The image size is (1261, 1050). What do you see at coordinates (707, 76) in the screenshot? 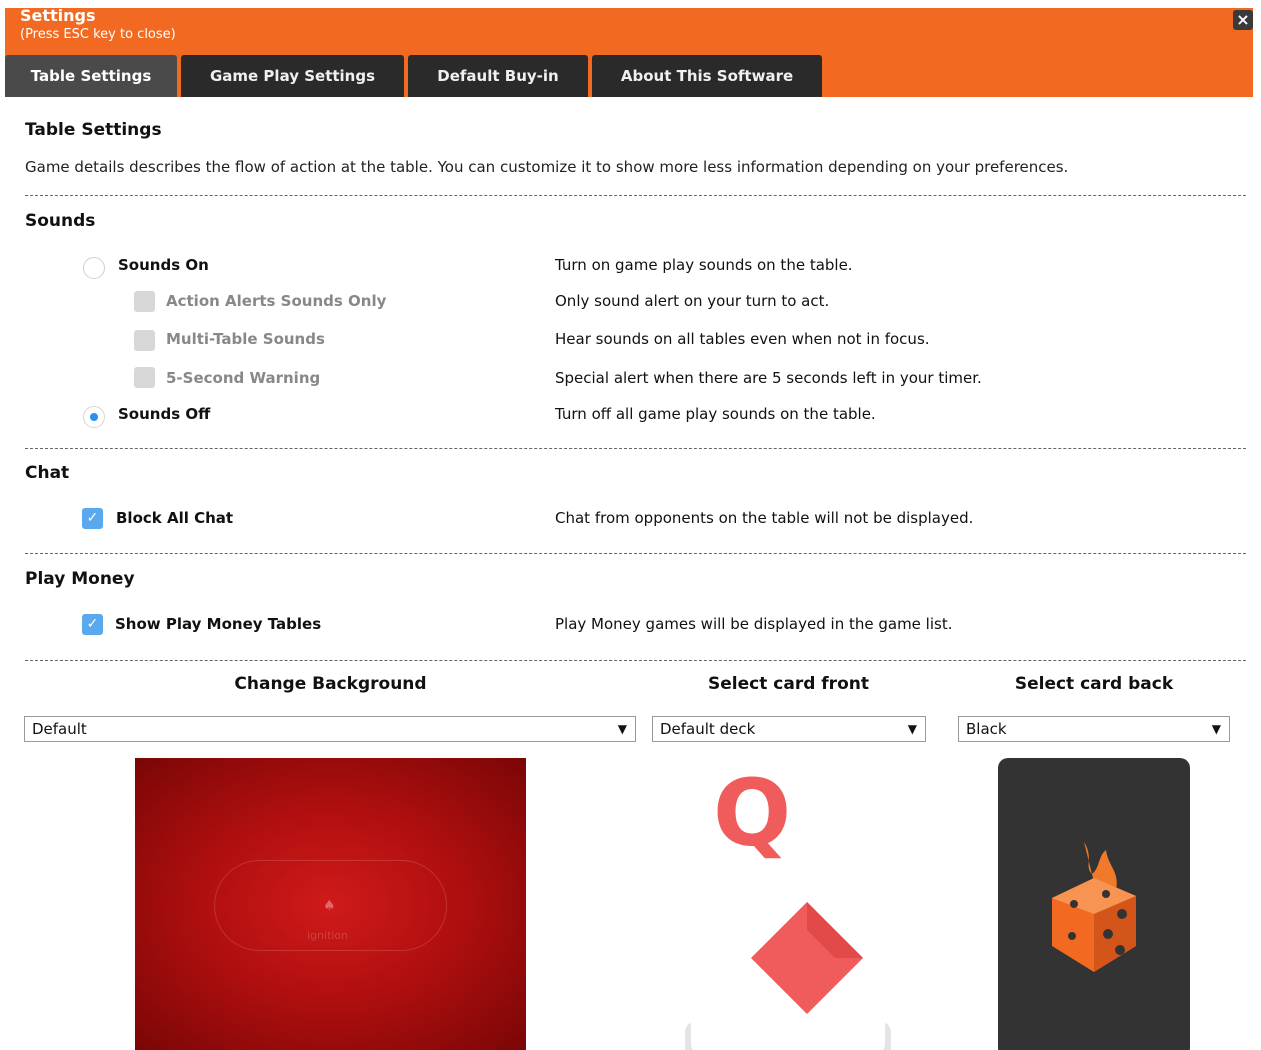
I see `tab-about-this-software: About This Software` at bounding box center [707, 76].